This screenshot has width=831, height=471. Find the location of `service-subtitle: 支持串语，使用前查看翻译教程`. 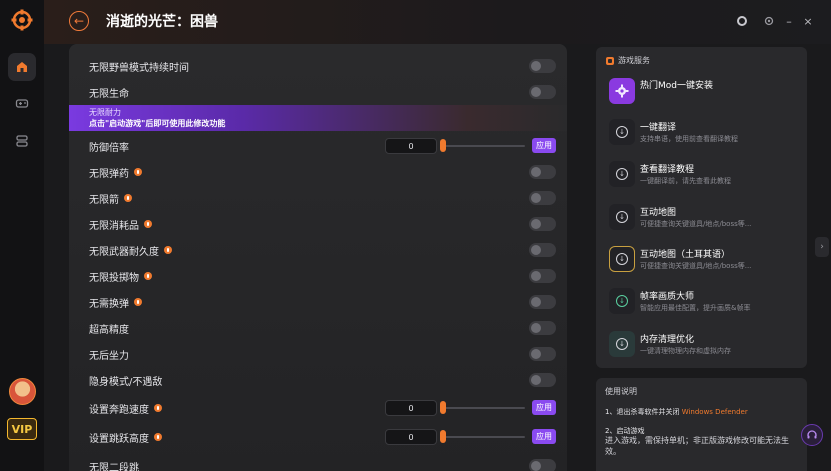

service-subtitle: 支持串语，使用前查看翻译教程 is located at coordinates (689, 139).